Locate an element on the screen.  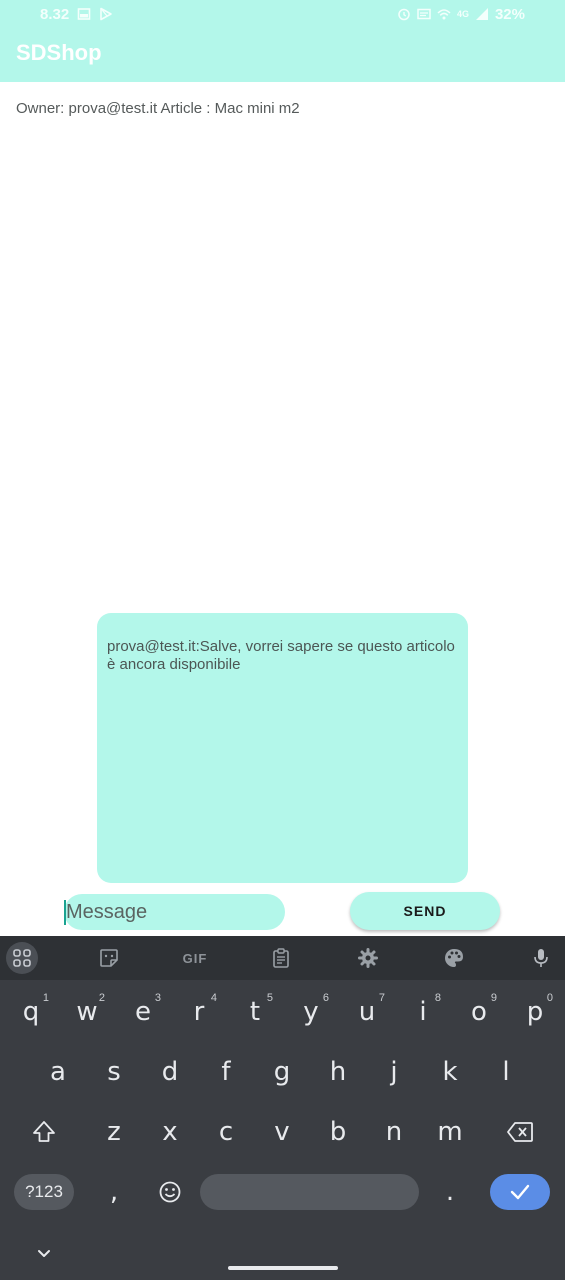
key-d: d is located at coordinates (170, 1072).